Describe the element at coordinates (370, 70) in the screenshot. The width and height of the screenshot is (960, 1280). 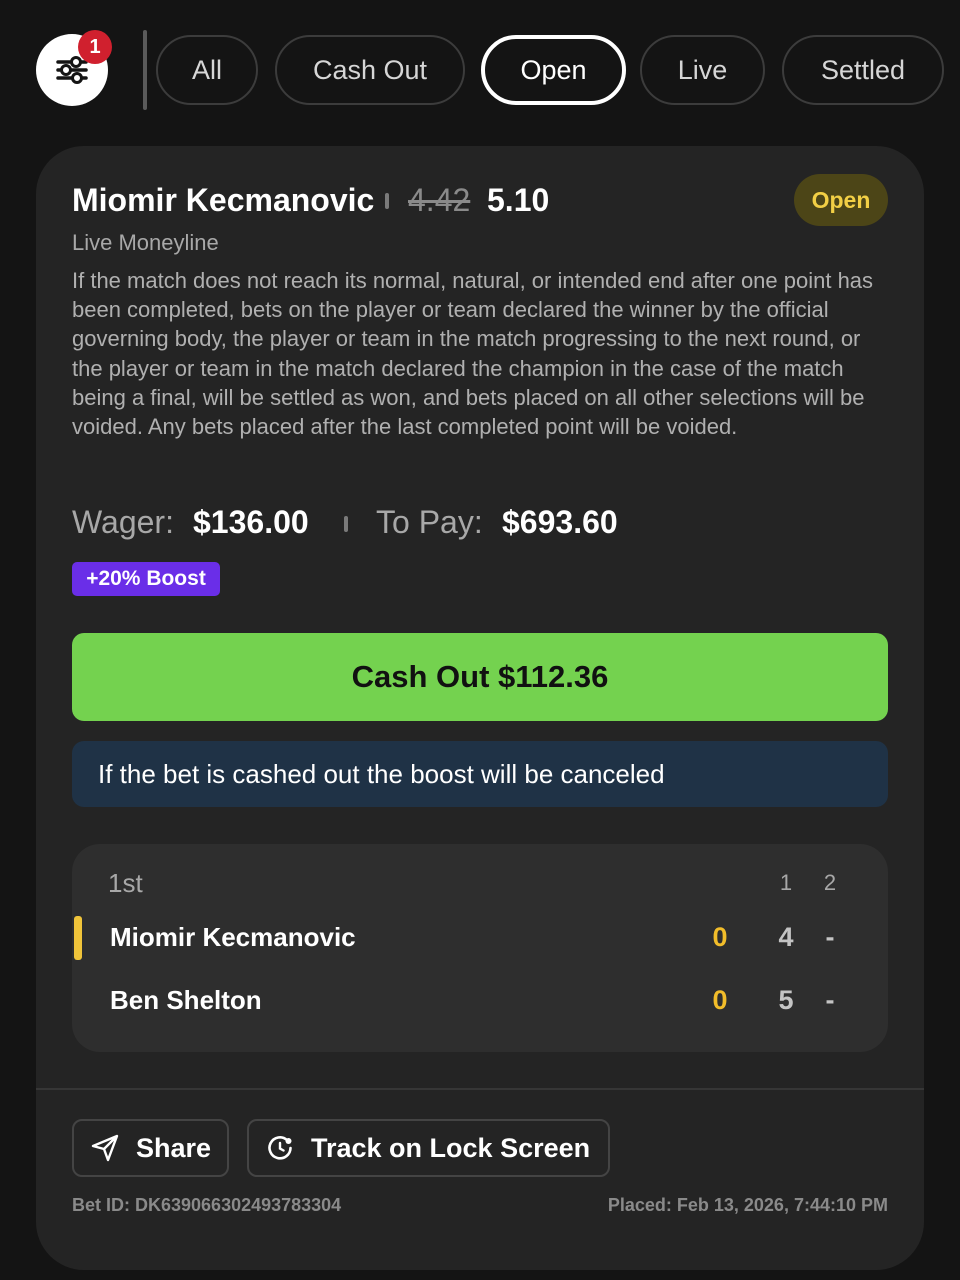
I see `tab-cash-out: Cash Out` at that location.